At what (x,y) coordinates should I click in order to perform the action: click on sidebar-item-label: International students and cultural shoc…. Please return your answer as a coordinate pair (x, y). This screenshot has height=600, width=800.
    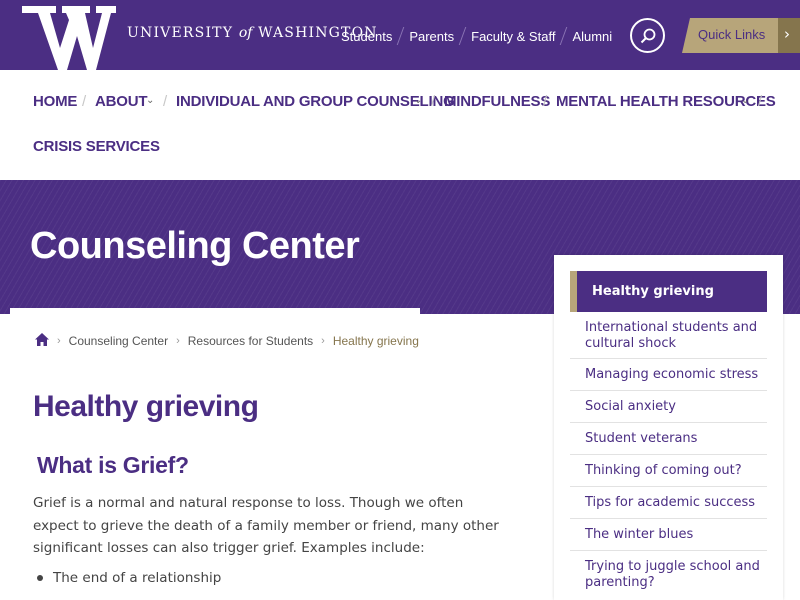
    Looking at the image, I should click on (671, 335).